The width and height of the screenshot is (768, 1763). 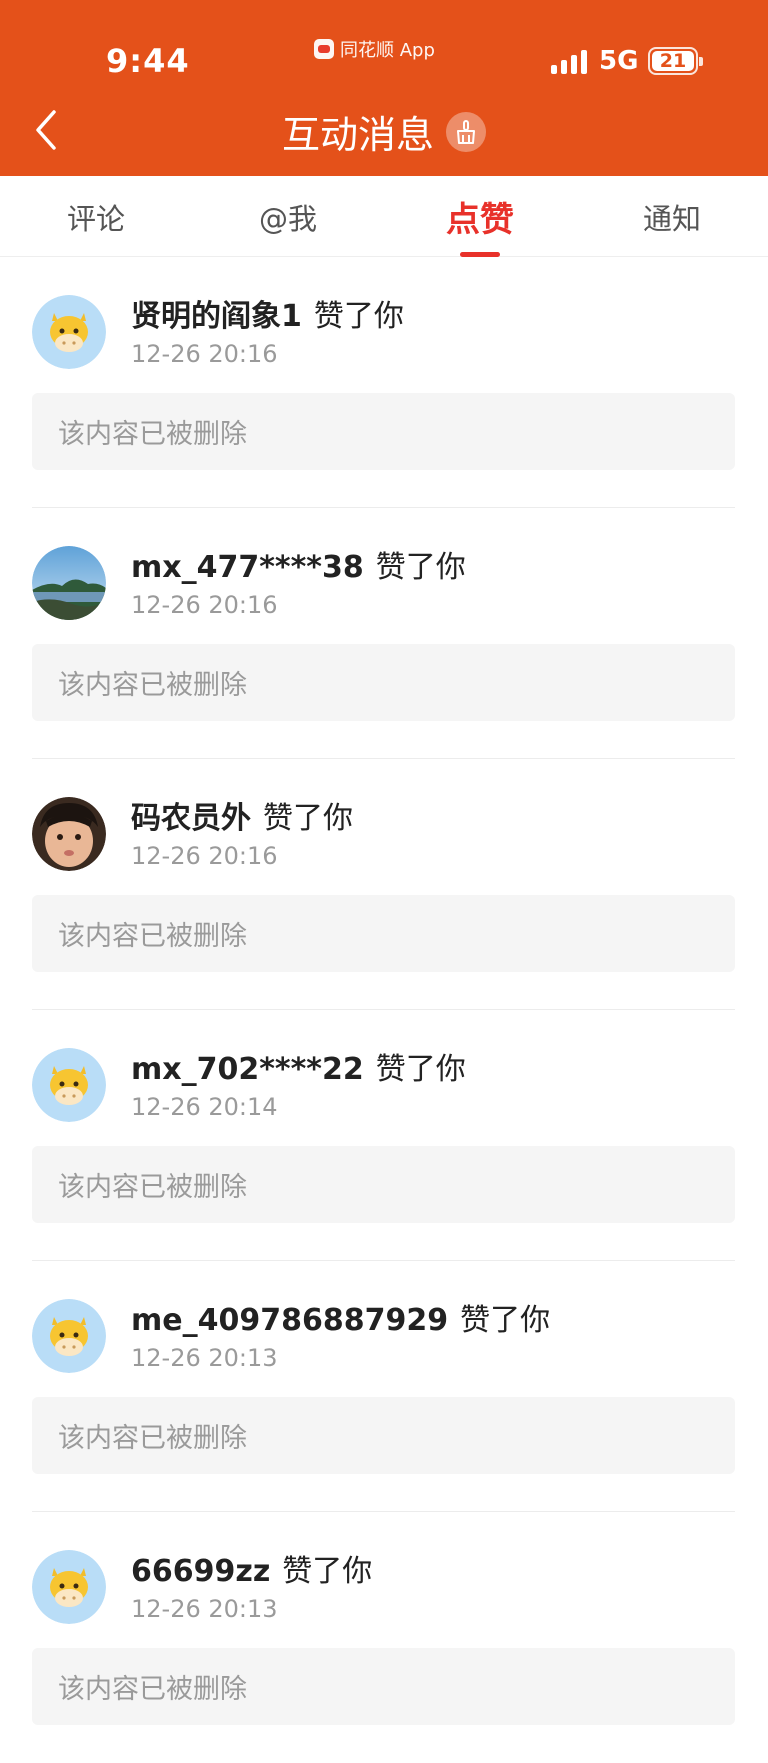 What do you see at coordinates (216, 313) in the screenshot?
I see `username: 贤明的阎象1` at bounding box center [216, 313].